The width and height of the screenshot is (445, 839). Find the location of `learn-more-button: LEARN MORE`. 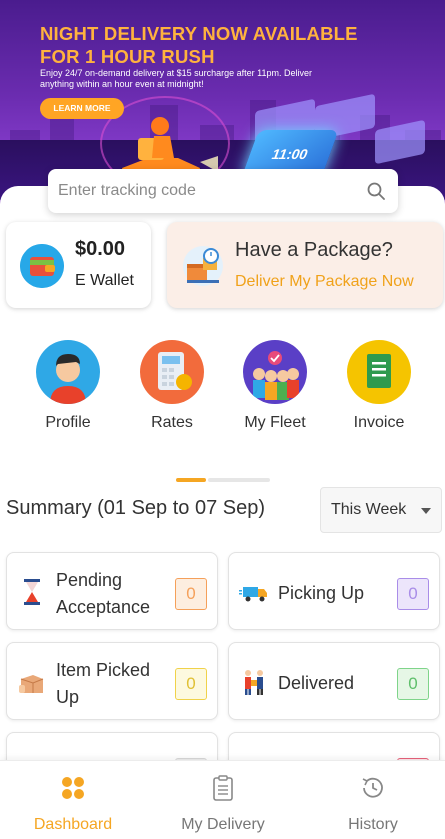

learn-more-button: LEARN MORE is located at coordinates (82, 108).